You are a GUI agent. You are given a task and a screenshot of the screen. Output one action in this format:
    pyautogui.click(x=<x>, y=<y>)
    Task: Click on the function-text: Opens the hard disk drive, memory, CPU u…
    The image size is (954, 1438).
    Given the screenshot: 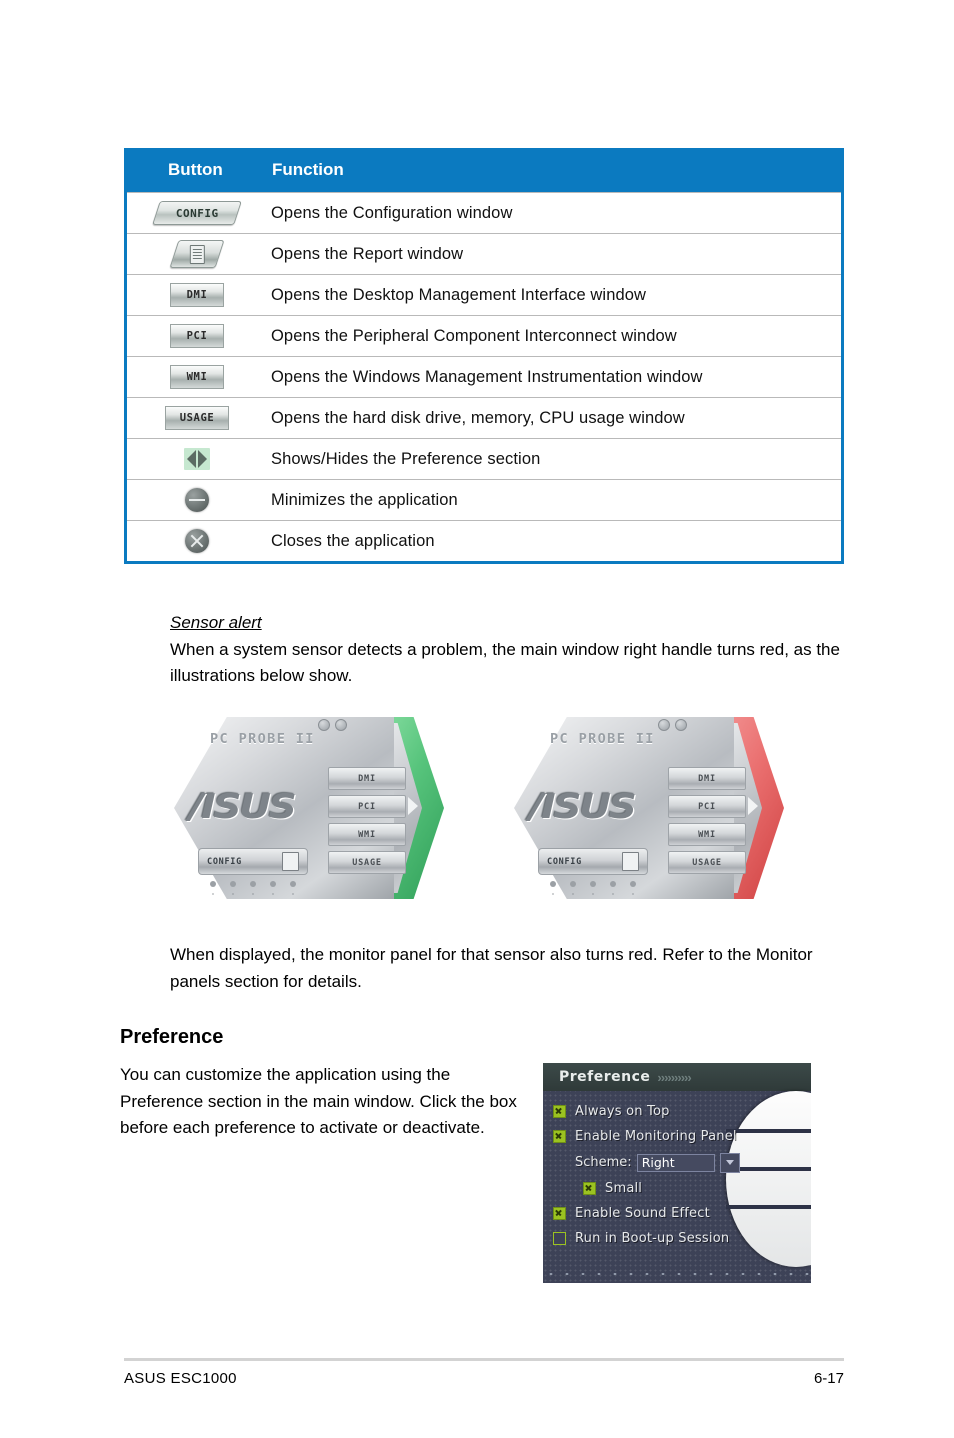 What is the action you would take?
    pyautogui.click(x=478, y=417)
    